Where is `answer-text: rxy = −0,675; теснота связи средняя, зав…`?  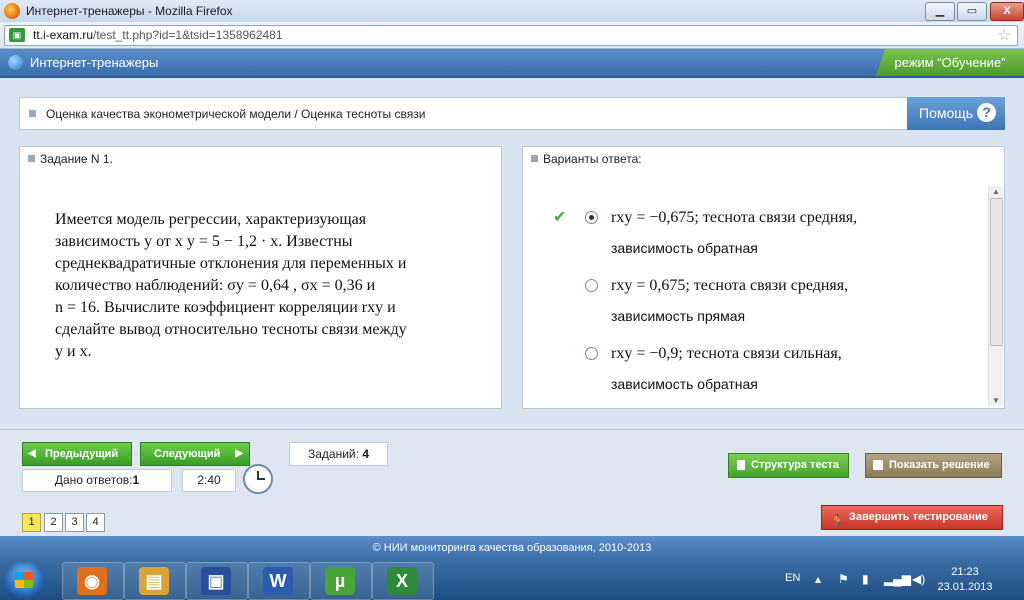 answer-text: rxy = −0,675; теснота связи средняя, зав… is located at coordinates (796, 233).